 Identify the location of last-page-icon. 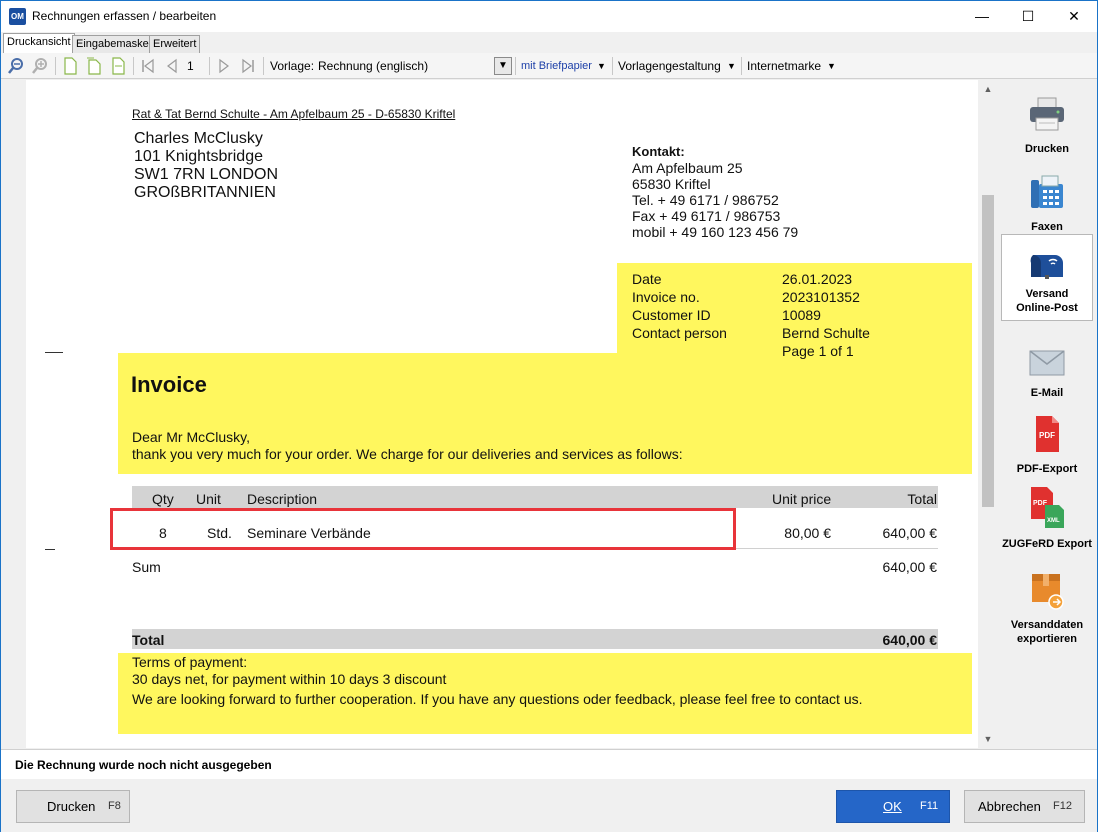
(248, 66).